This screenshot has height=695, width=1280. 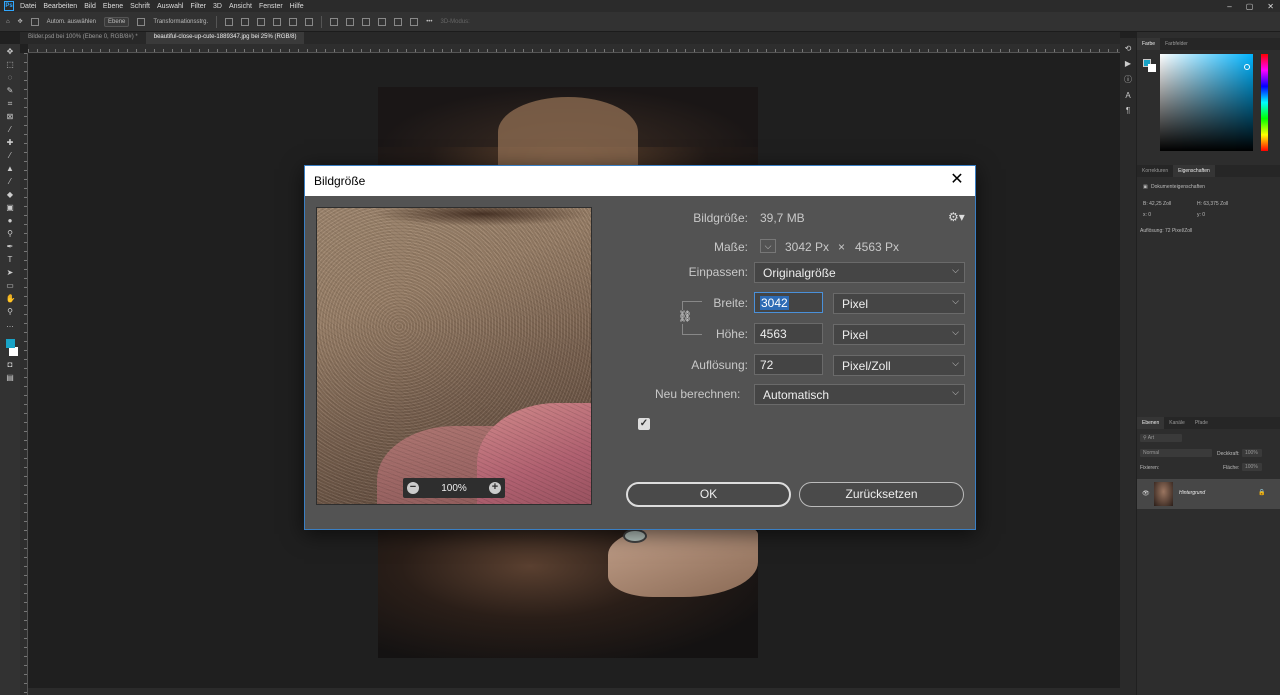 What do you see at coordinates (10, 377) in the screenshot?
I see `screen-mode-icon: ▤` at bounding box center [10, 377].